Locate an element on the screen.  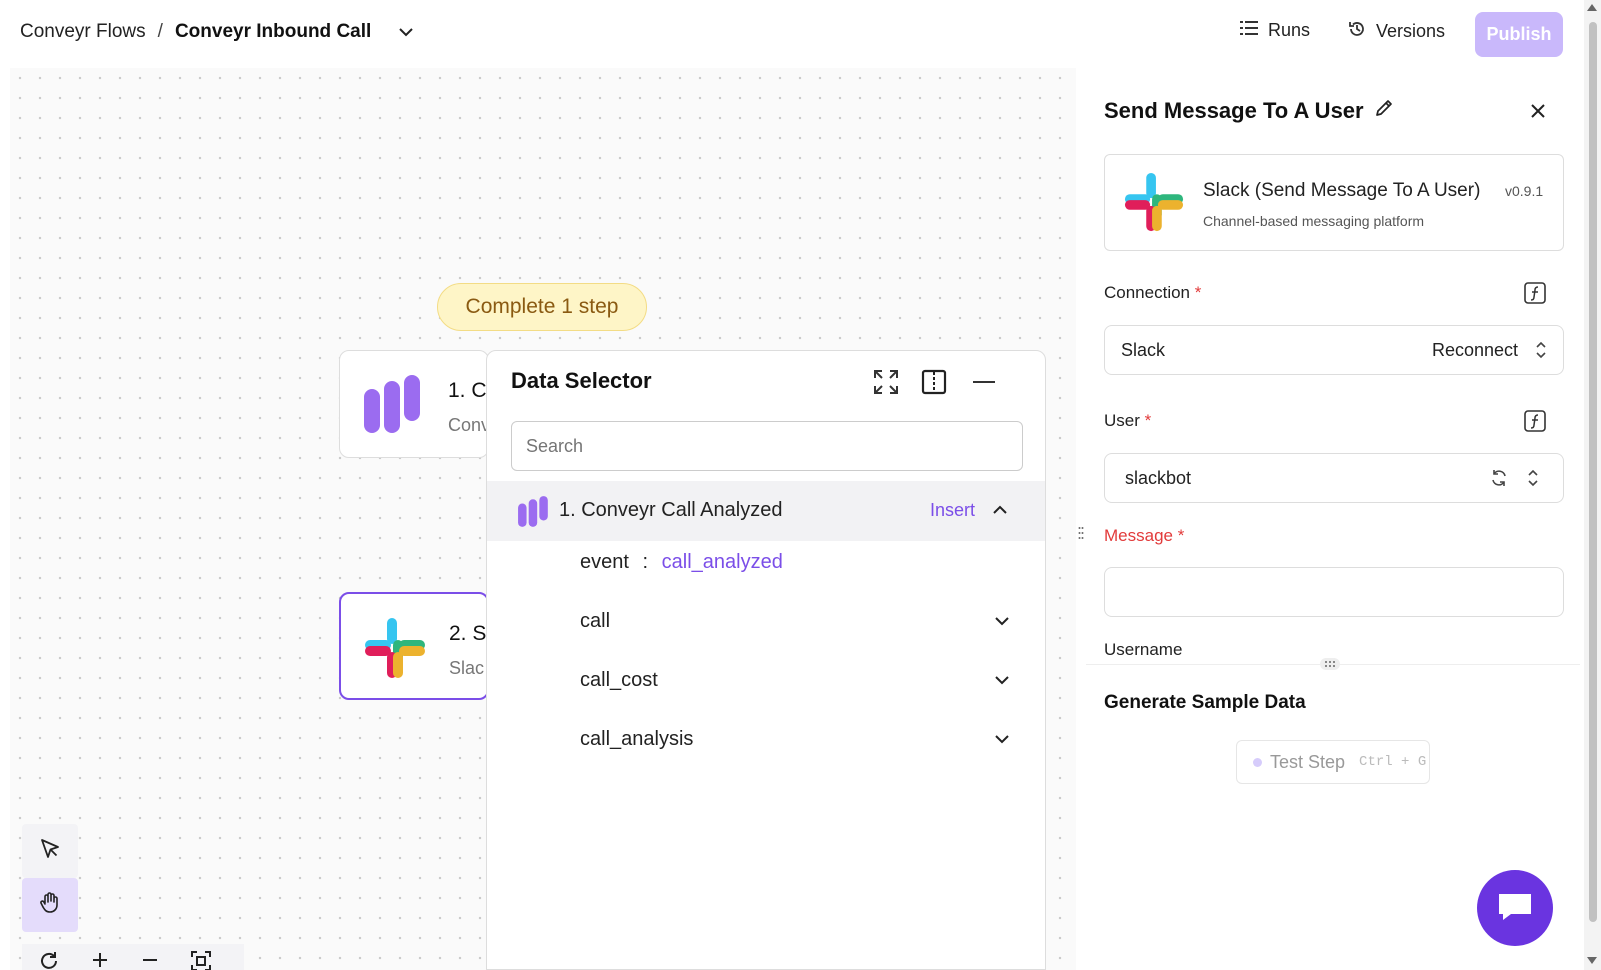
step-node-trigger: 1. C Conv is located at coordinates (415, 404).